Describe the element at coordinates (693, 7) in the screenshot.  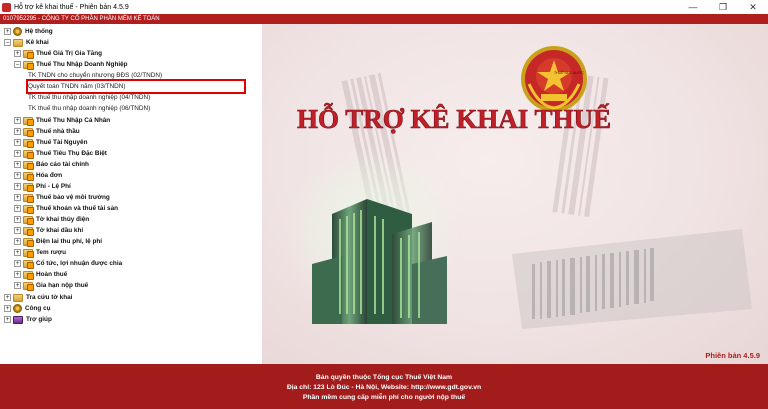
I see `minimize-button: —` at that location.